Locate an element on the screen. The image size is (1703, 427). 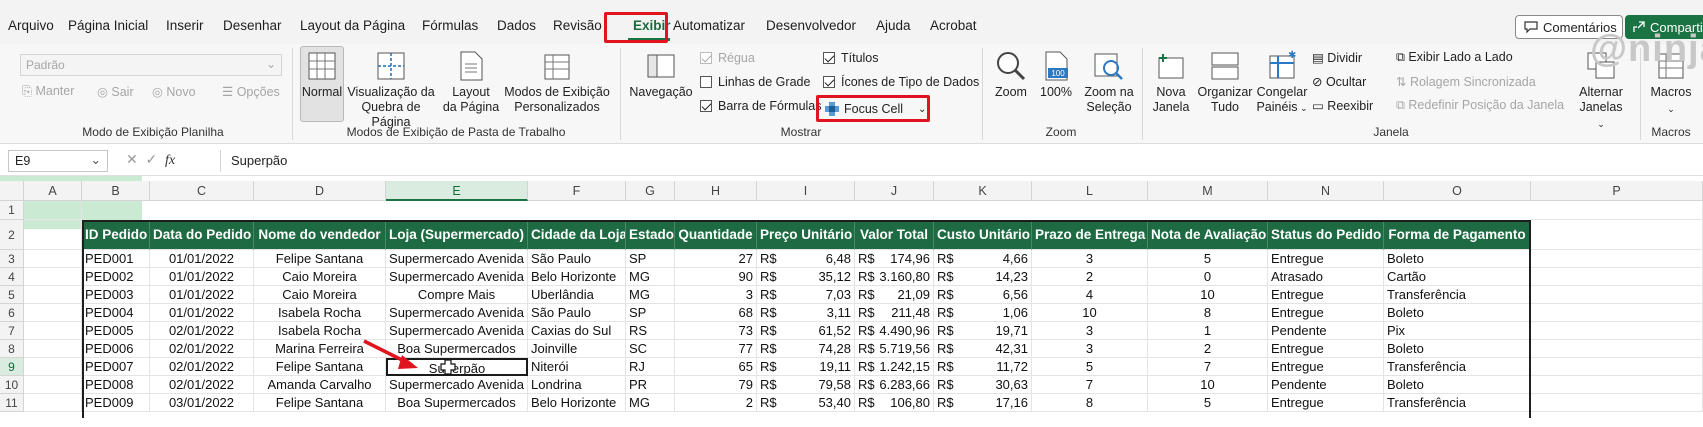
column-header-d: D is located at coordinates (320, 191).